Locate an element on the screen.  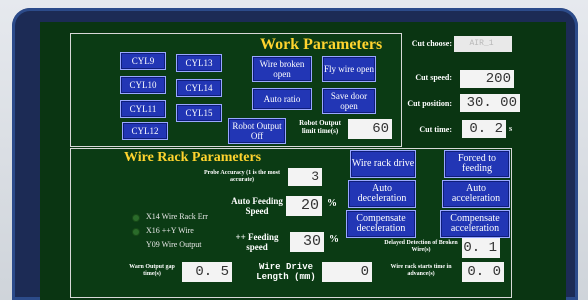
cut-choose-label: Cut choose: is located at coordinates (431, 43).